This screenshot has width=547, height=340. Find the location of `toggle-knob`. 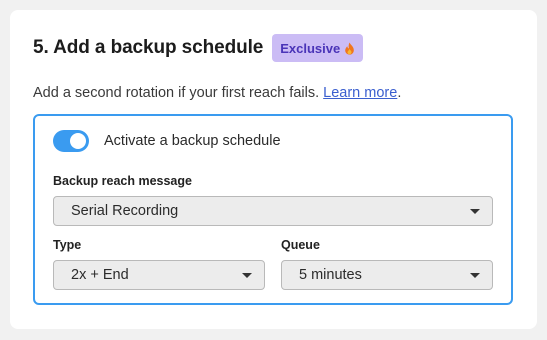

toggle-knob is located at coordinates (78, 141).